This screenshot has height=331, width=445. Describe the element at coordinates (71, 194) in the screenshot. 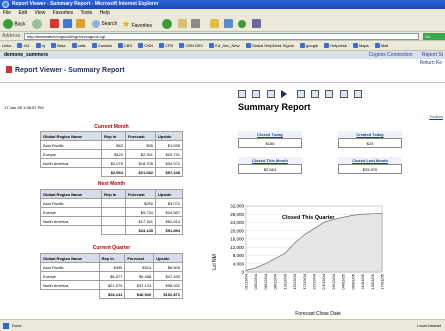

I see `col-header: Global Region Name` at that location.